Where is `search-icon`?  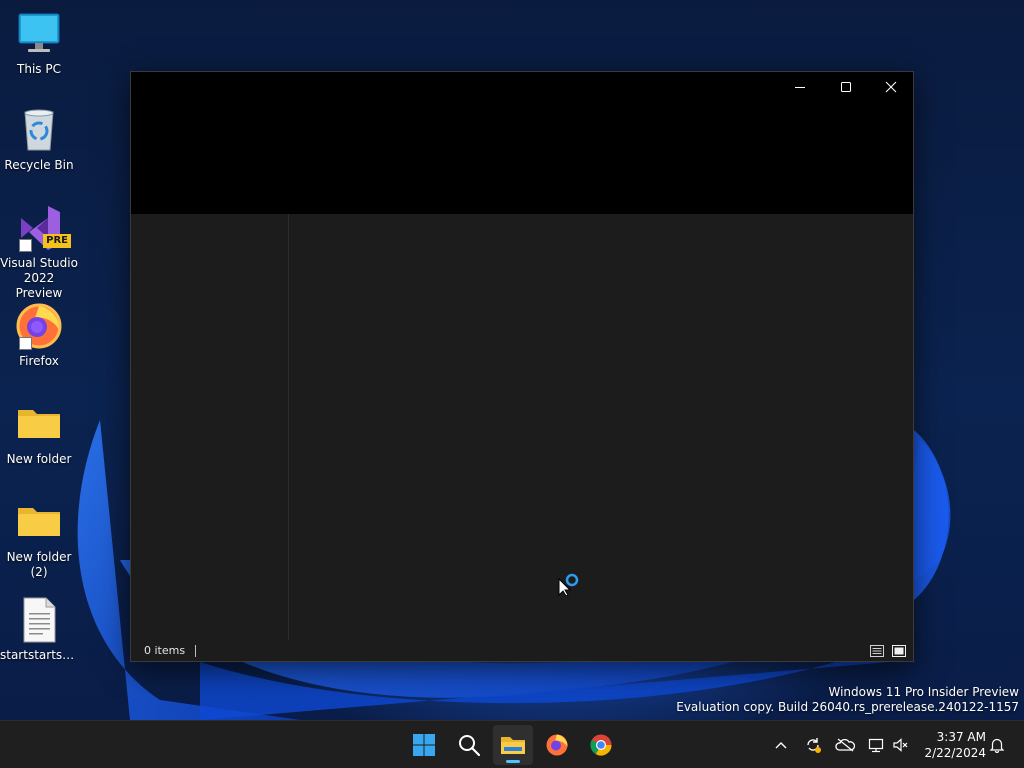
search-icon is located at coordinates (470, 746).